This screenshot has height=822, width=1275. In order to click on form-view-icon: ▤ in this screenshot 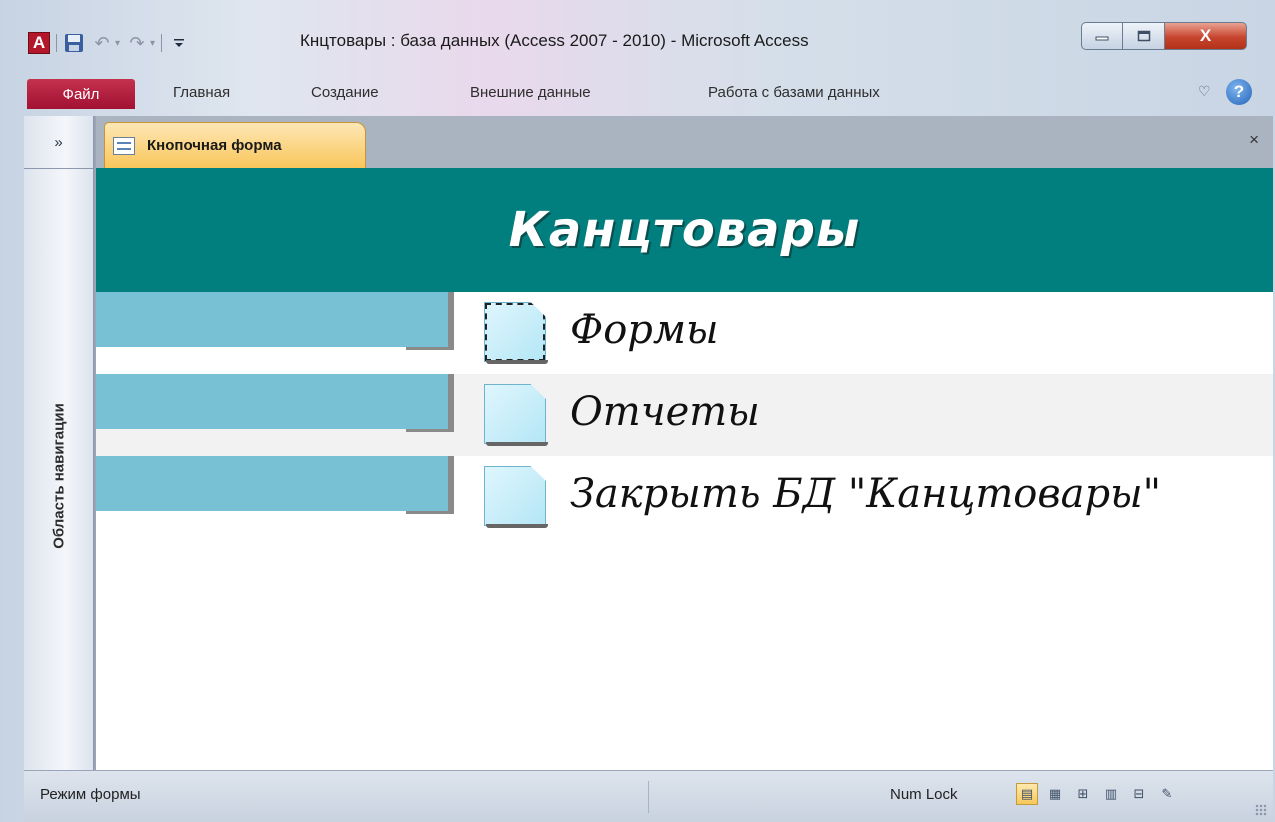, I will do `click(1027, 794)`.